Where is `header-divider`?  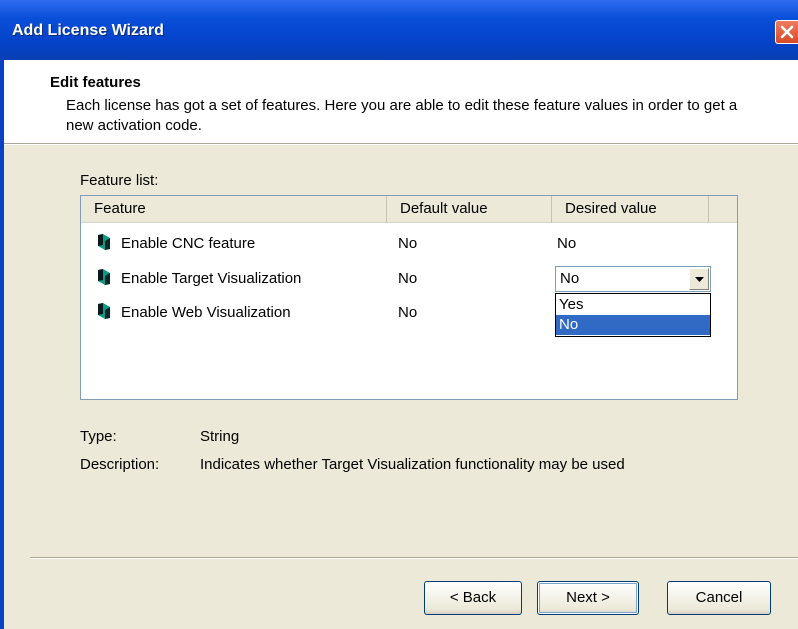 header-divider is located at coordinates (401, 144).